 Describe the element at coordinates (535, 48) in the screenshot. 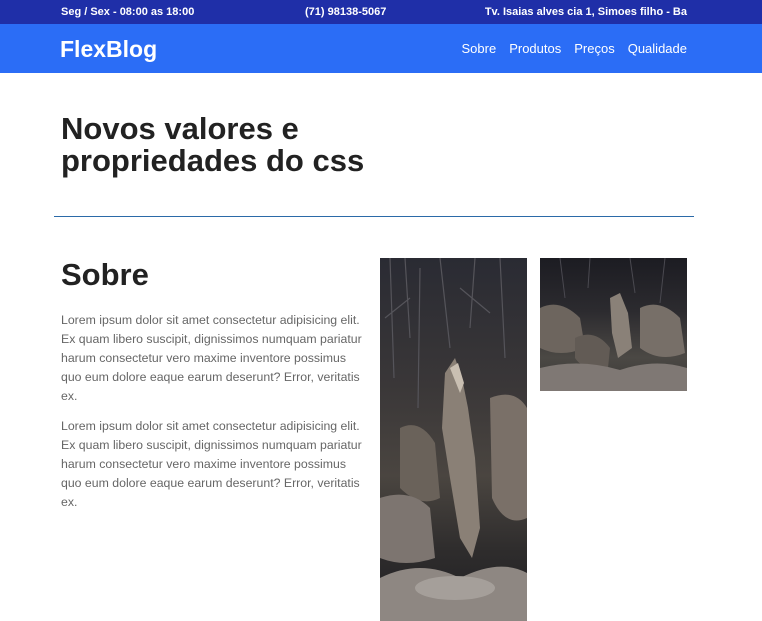

I see `nav-link-produtos: Produtos` at that location.